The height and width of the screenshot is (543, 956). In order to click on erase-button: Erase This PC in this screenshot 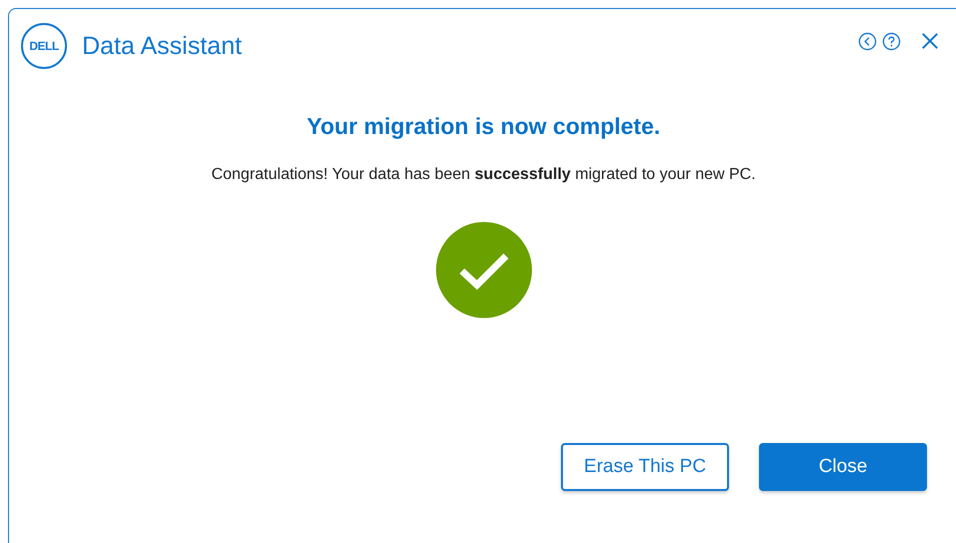, I will do `click(645, 467)`.